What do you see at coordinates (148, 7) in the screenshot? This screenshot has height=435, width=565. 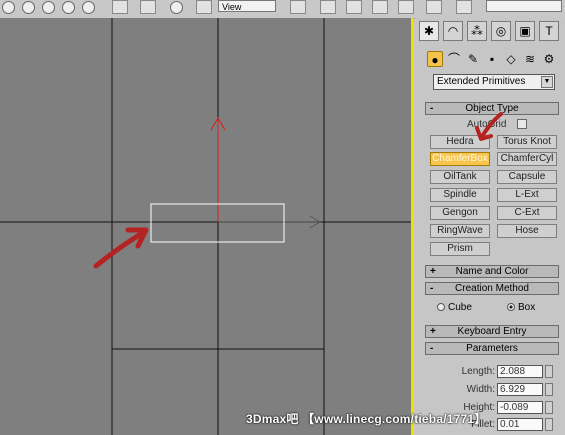 I see `mirror-icon` at bounding box center [148, 7].